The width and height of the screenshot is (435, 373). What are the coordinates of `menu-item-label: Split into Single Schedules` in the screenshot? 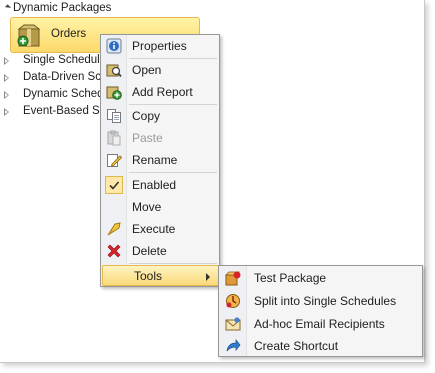 It's located at (325, 301).